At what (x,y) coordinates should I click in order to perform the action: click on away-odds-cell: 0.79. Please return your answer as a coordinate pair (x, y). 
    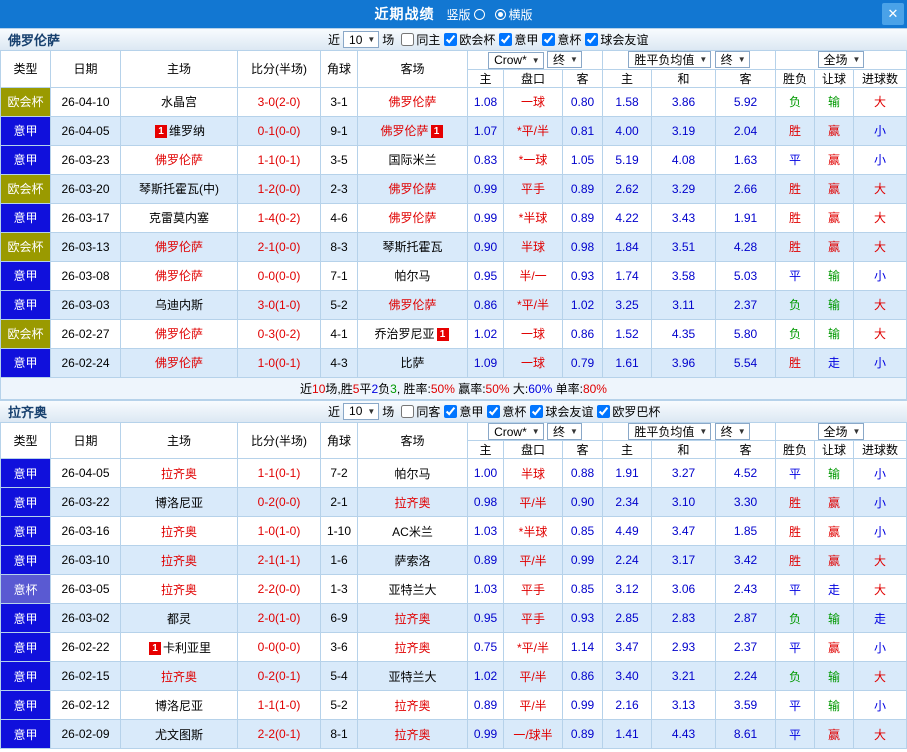
    Looking at the image, I should click on (582, 362).